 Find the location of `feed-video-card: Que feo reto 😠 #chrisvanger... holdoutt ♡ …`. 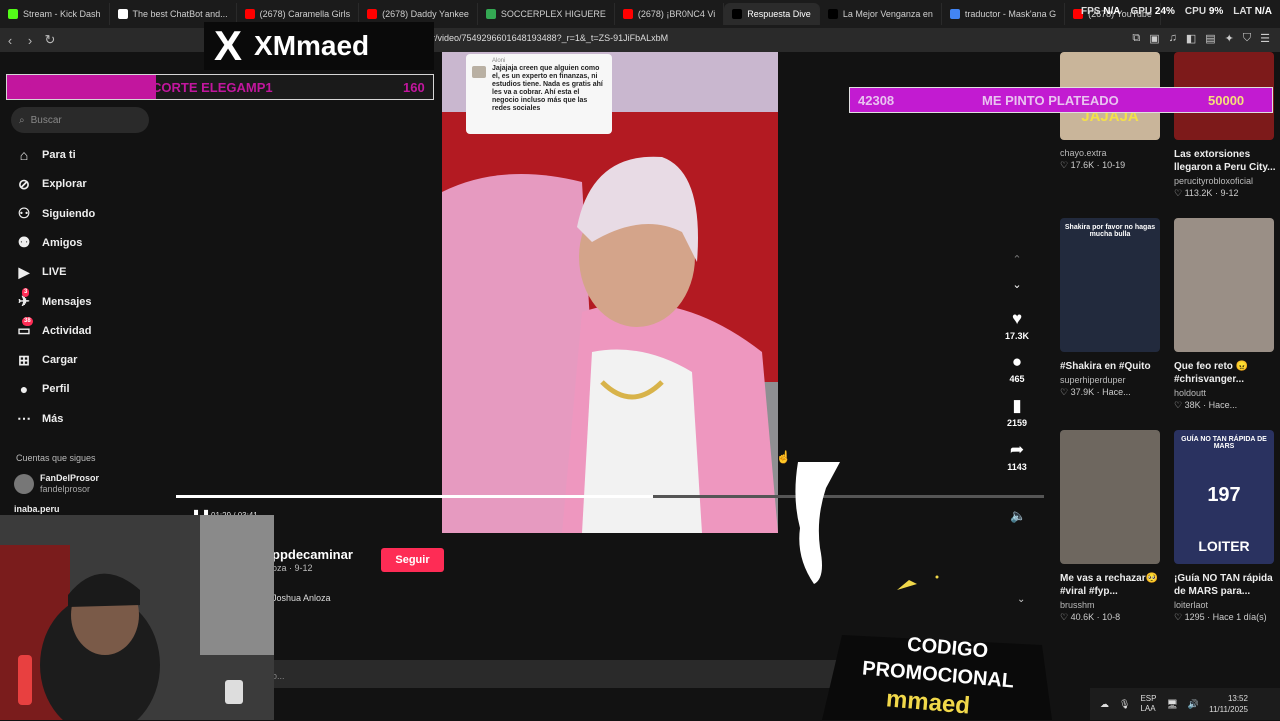

feed-video-card: Que feo reto 😠 #chrisvanger... holdoutt ♡ … is located at coordinates (1227, 314).